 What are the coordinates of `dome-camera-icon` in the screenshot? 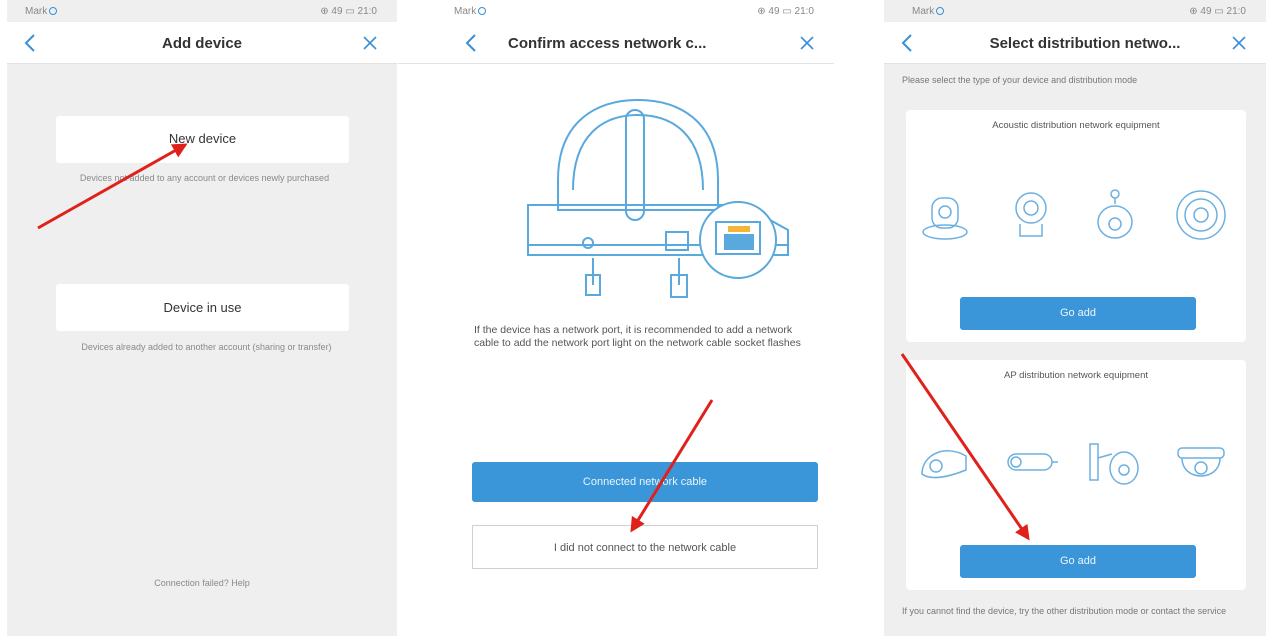 It's located at (1115, 214).